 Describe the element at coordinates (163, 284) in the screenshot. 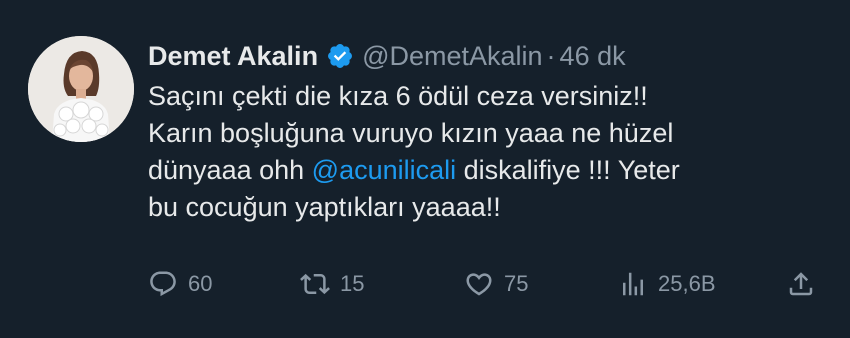

I see `reply-icon` at that location.